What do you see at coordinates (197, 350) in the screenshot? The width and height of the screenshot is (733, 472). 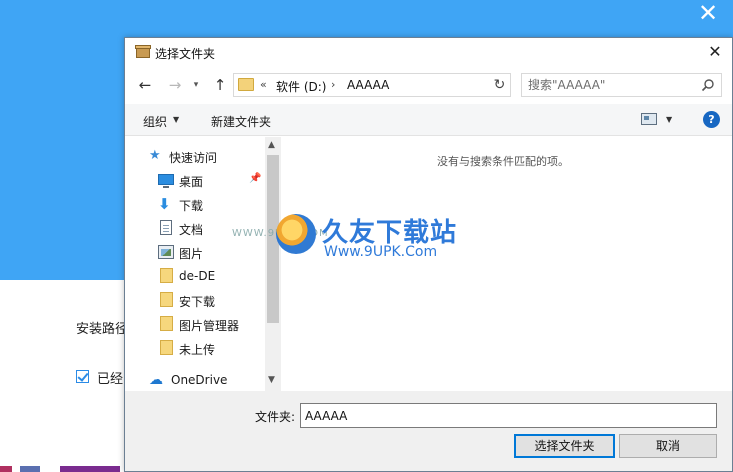 I see `nav-item-label: 未上传` at bounding box center [197, 350].